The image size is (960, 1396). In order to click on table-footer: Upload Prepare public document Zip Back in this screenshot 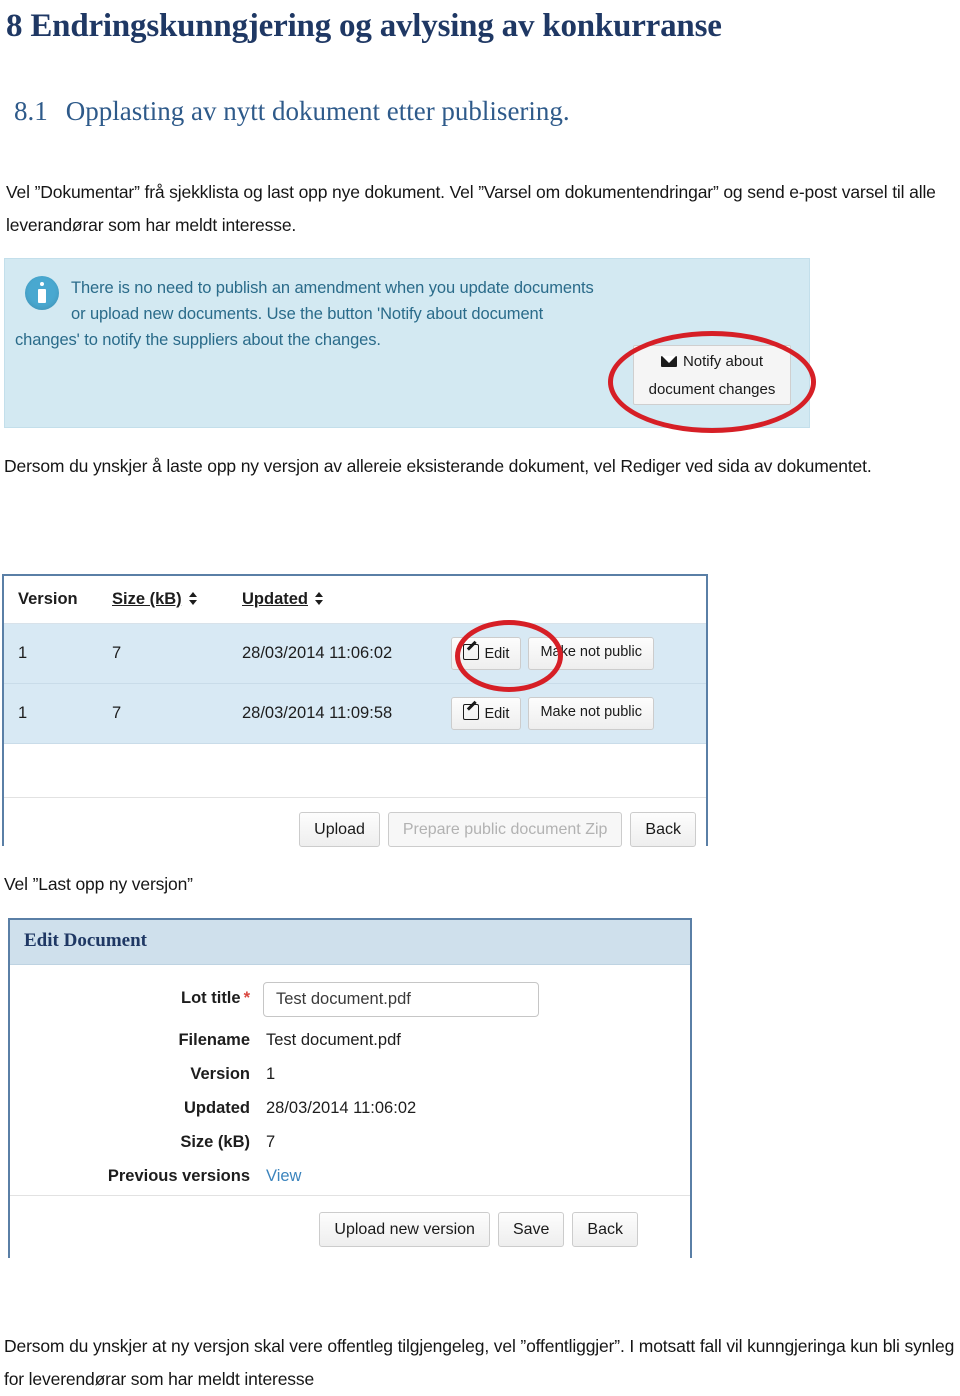, I will do `click(355, 829)`.